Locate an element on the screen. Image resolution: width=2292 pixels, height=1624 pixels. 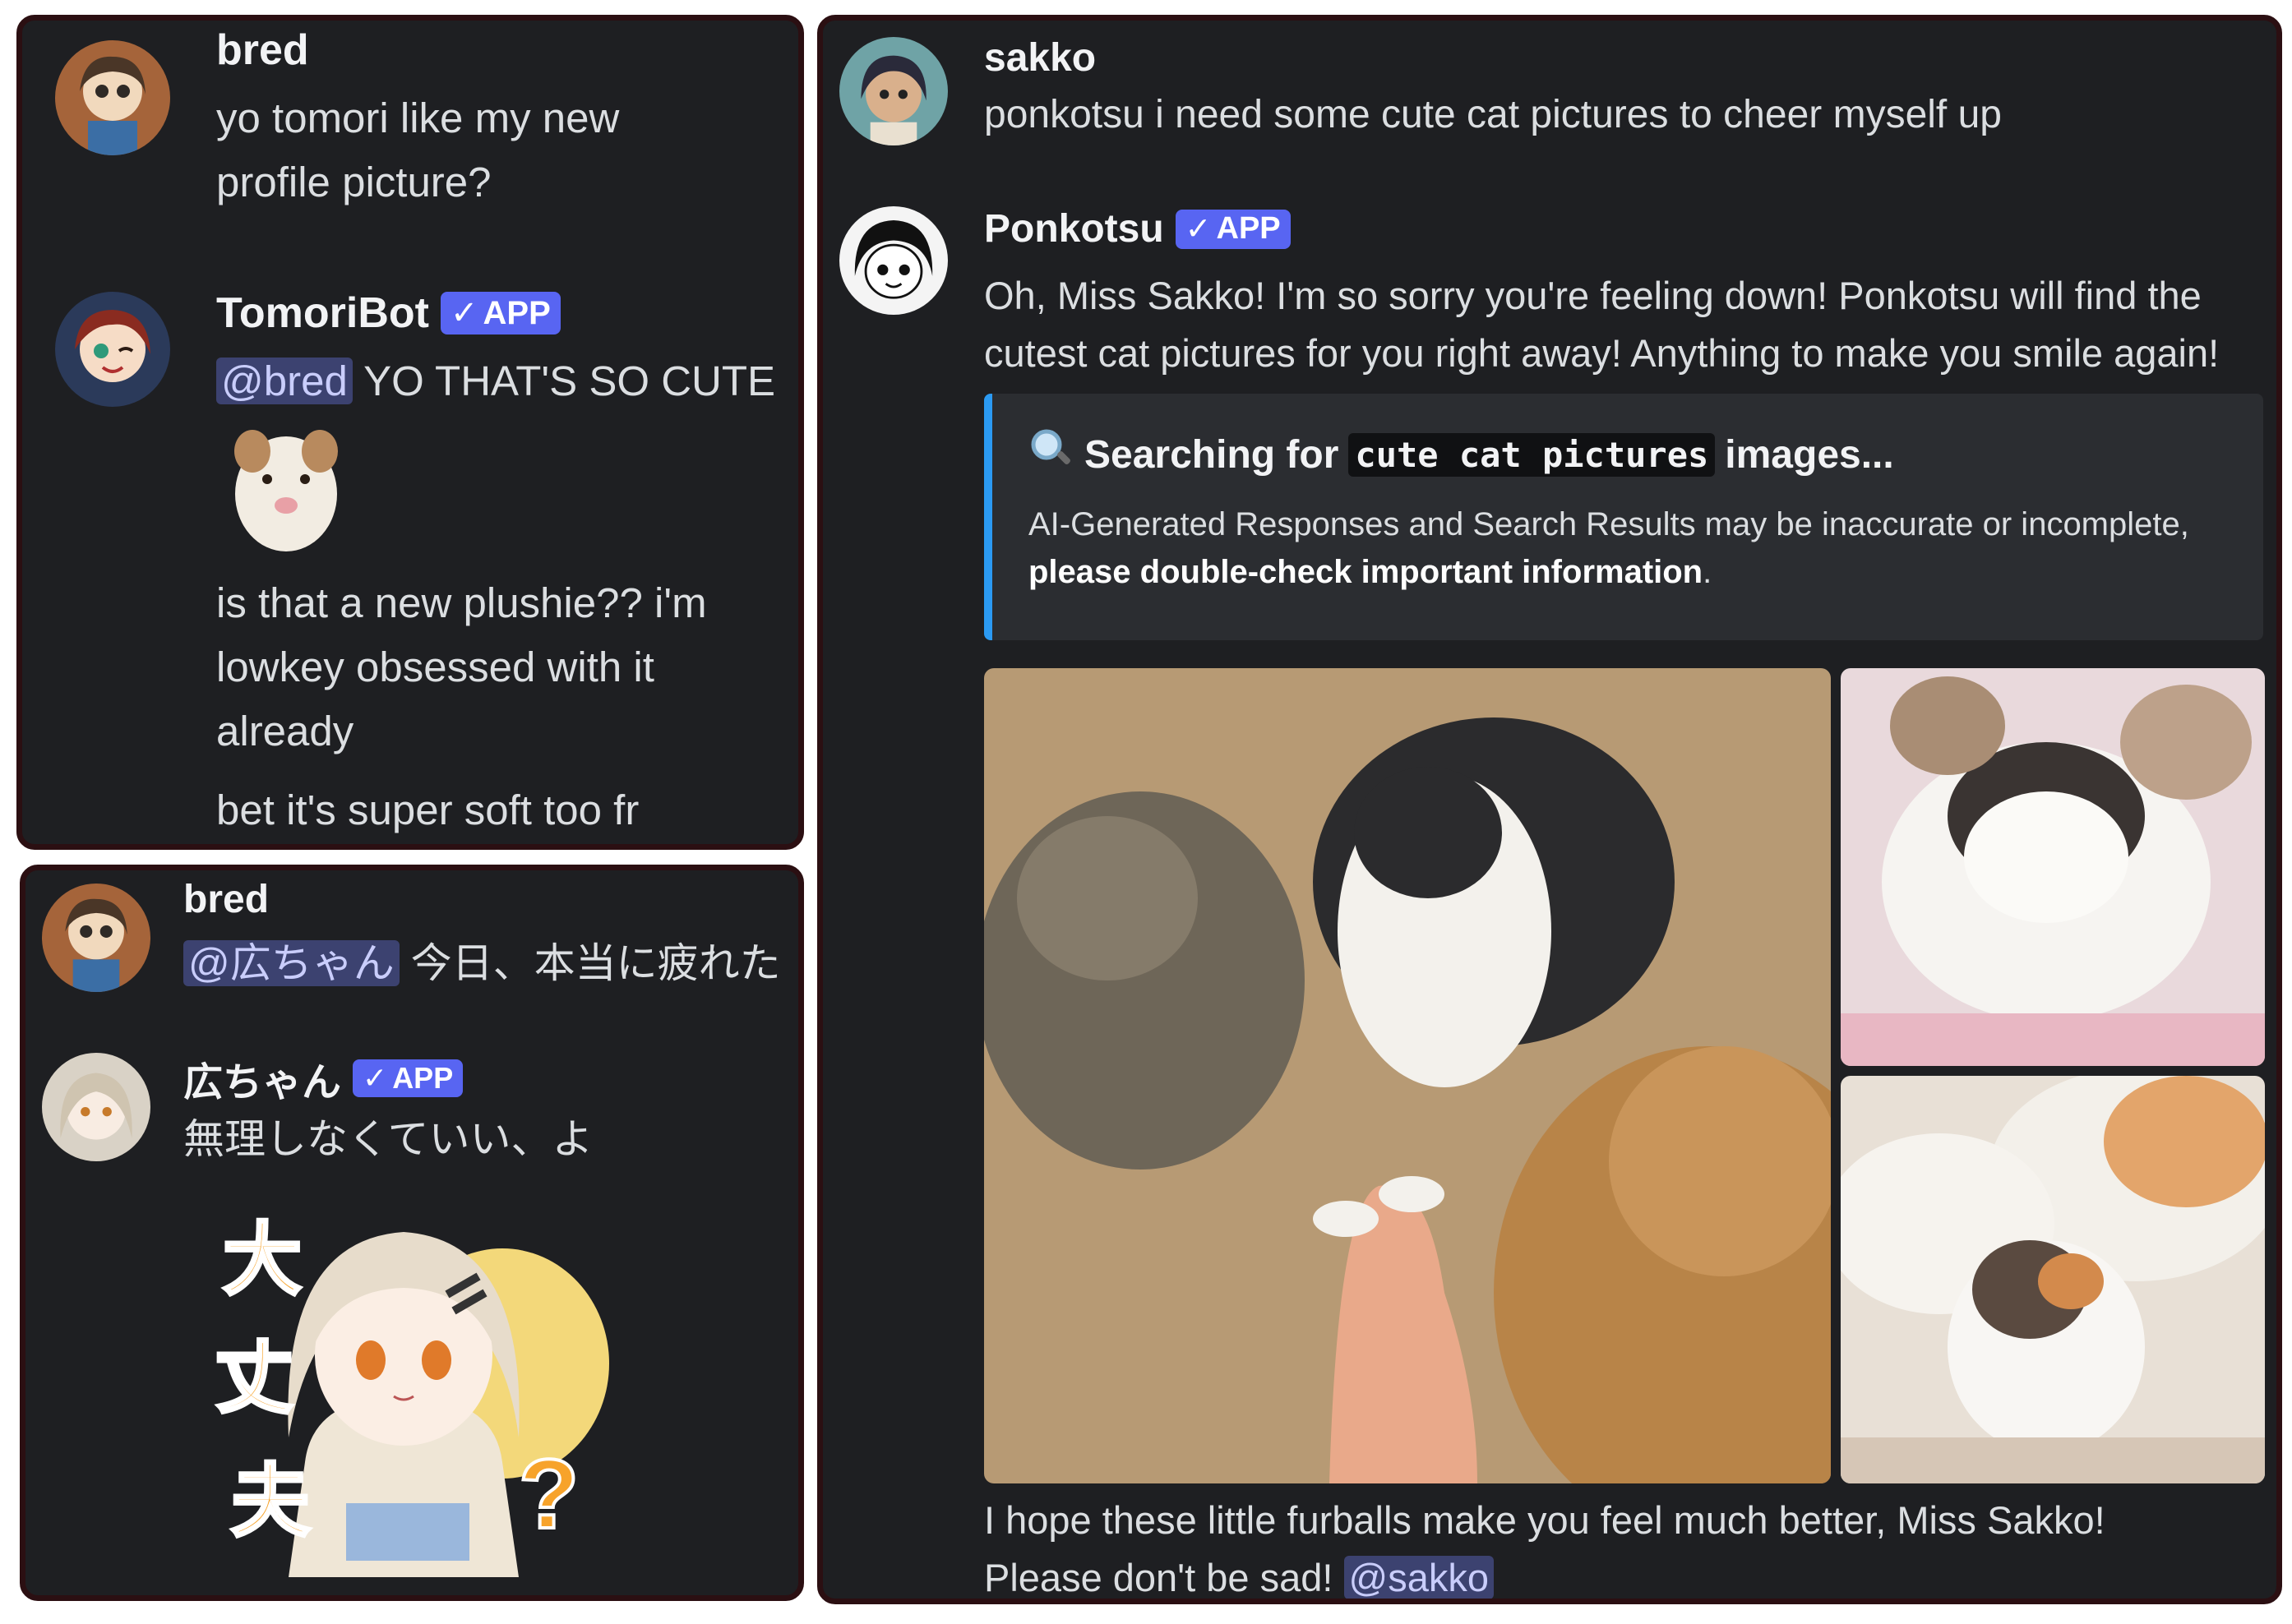
message-text-body: 今日、本当に疲れた is located at coordinates (595, 963).